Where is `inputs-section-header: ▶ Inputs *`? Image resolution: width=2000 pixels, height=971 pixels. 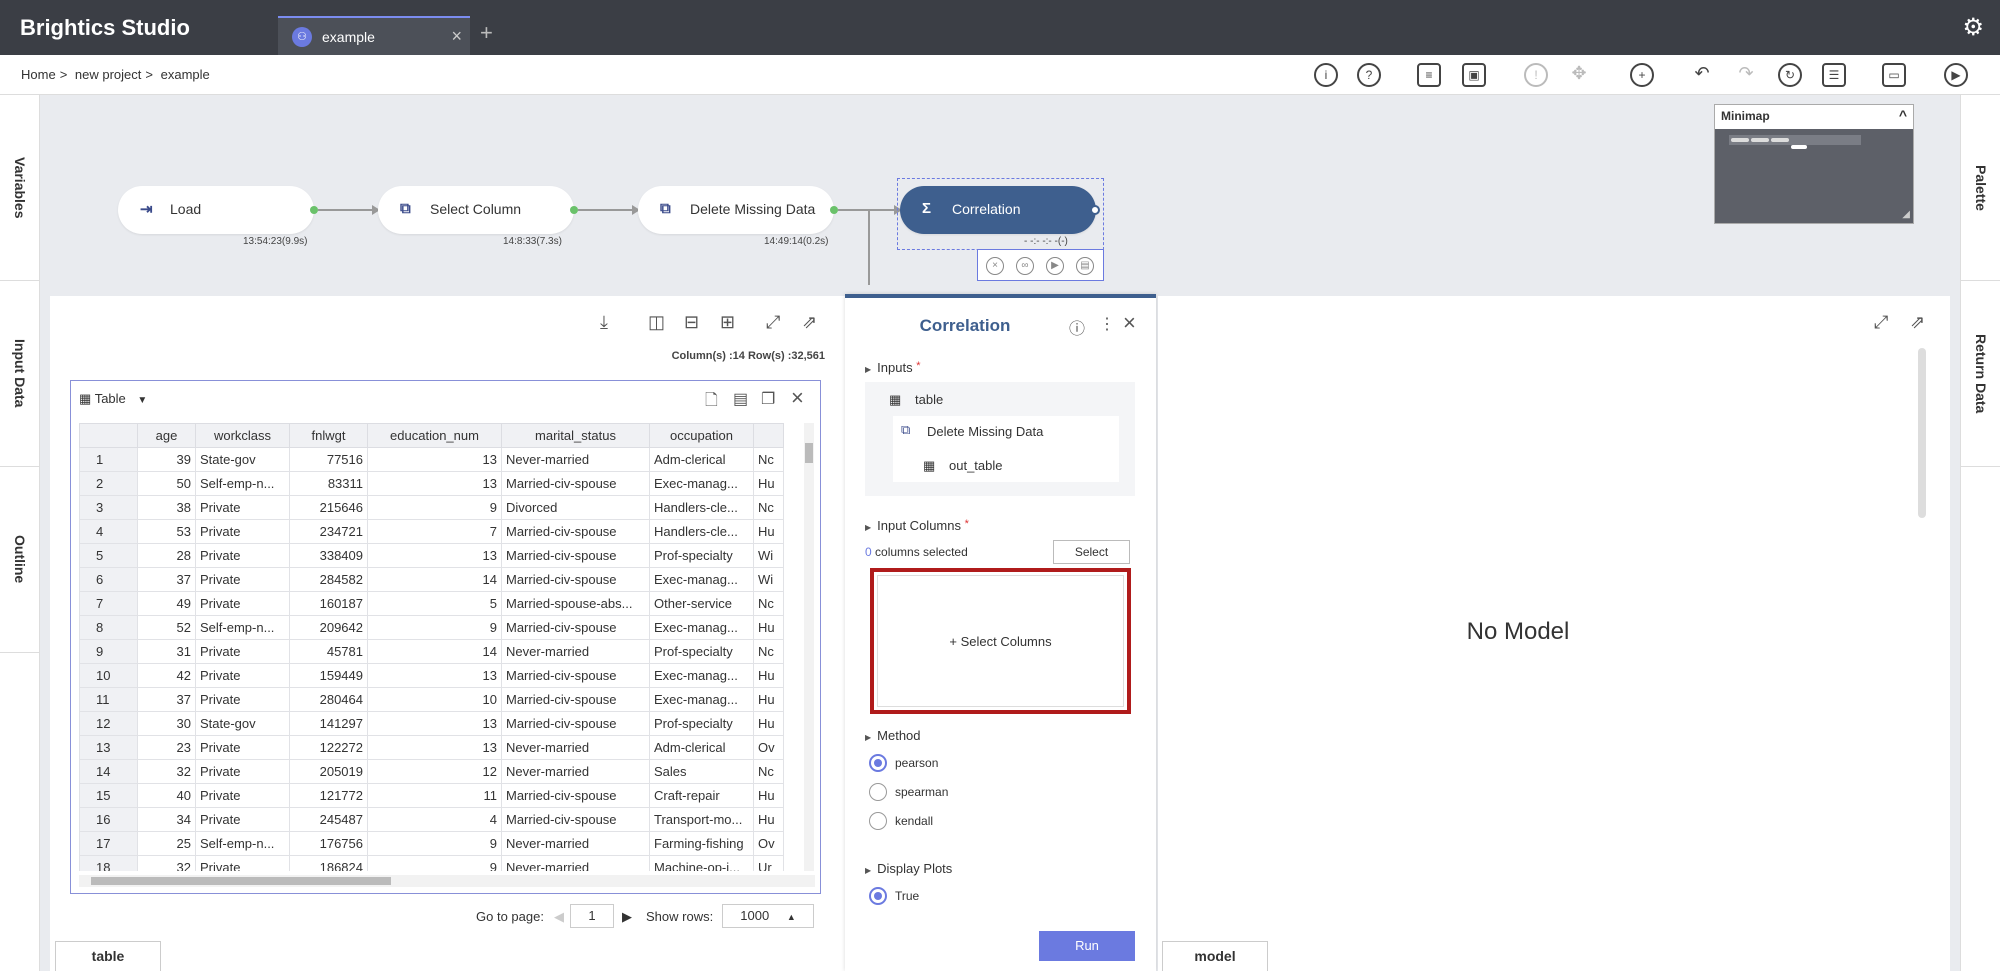
inputs-section-header: ▶ Inputs * is located at coordinates (892, 367).